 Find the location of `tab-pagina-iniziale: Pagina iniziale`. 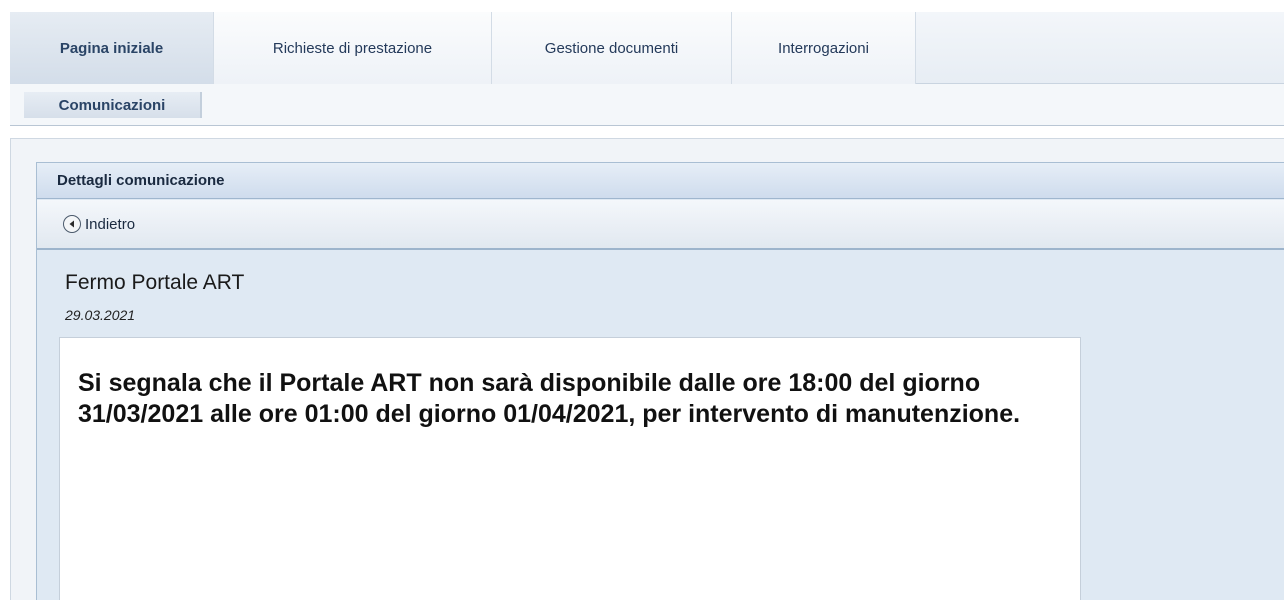

tab-pagina-iniziale: Pagina iniziale is located at coordinates (112, 48).